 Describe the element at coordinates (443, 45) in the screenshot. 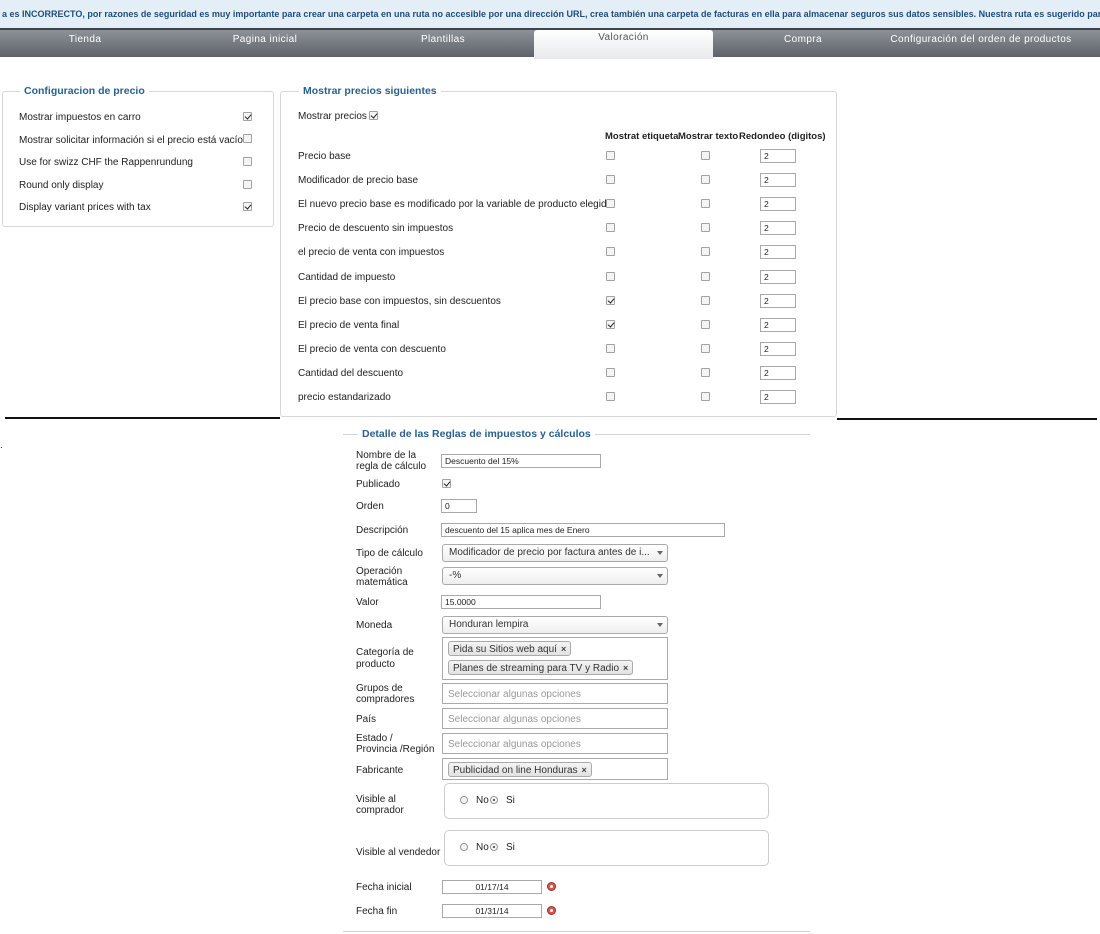

I see `tab-plantillas: Plantillas` at that location.